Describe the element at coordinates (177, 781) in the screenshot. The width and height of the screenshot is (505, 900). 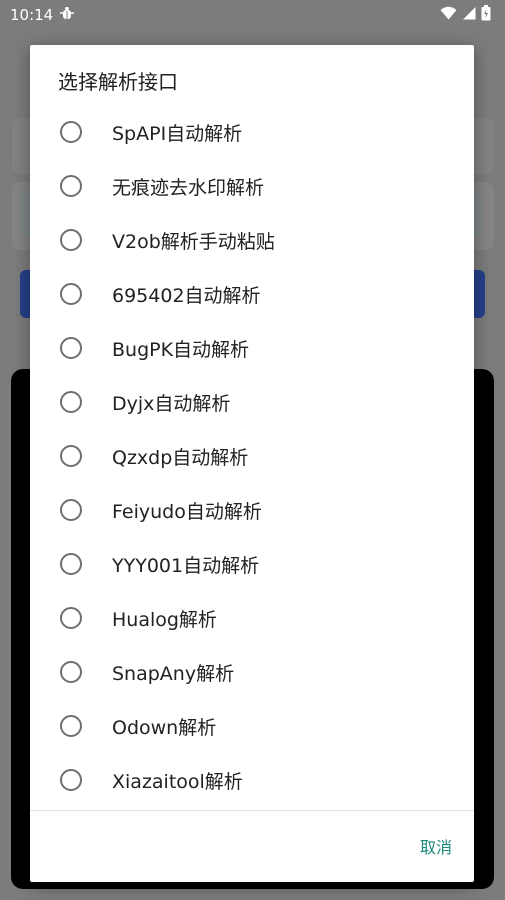
I see `option-label: Xiazaitool解析` at that location.